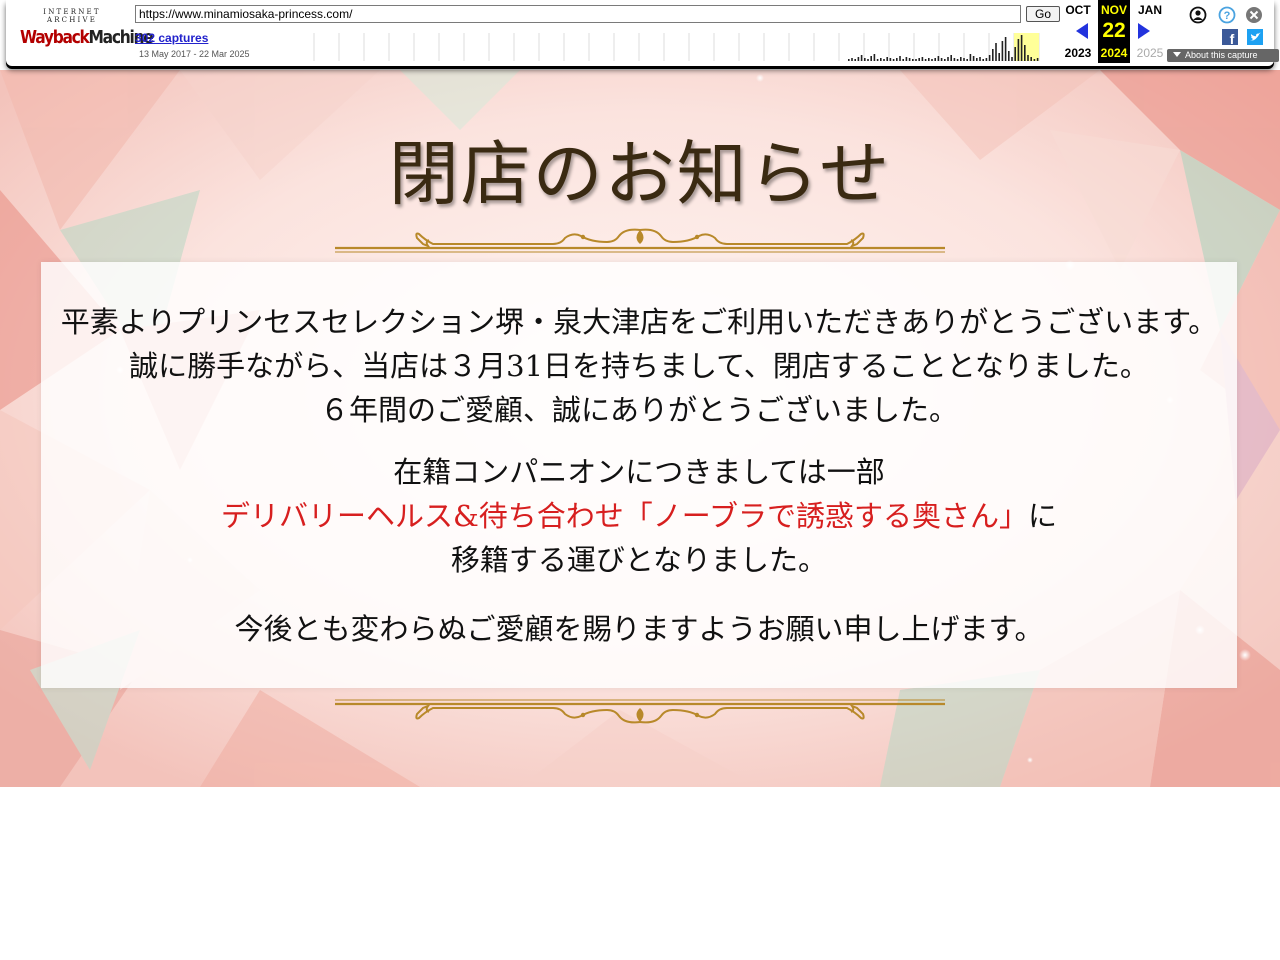  What do you see at coordinates (578, 14) in the screenshot?
I see `url-input` at bounding box center [578, 14].